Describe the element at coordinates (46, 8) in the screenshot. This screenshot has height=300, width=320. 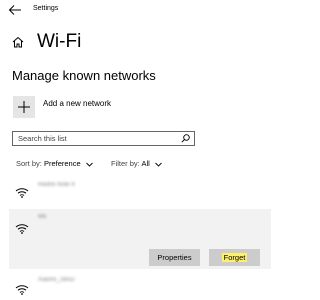
I see `window-title: Settings` at that location.